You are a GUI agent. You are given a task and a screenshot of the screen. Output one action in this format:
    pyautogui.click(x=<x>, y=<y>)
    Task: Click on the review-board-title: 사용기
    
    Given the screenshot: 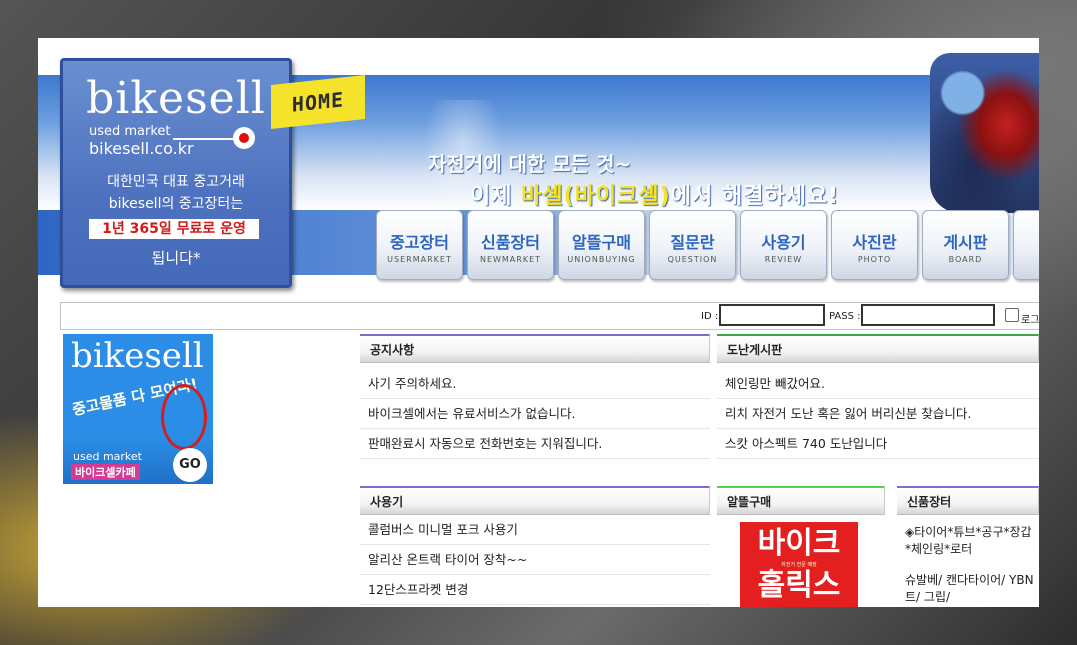 What is the action you would take?
    pyautogui.click(x=535, y=500)
    